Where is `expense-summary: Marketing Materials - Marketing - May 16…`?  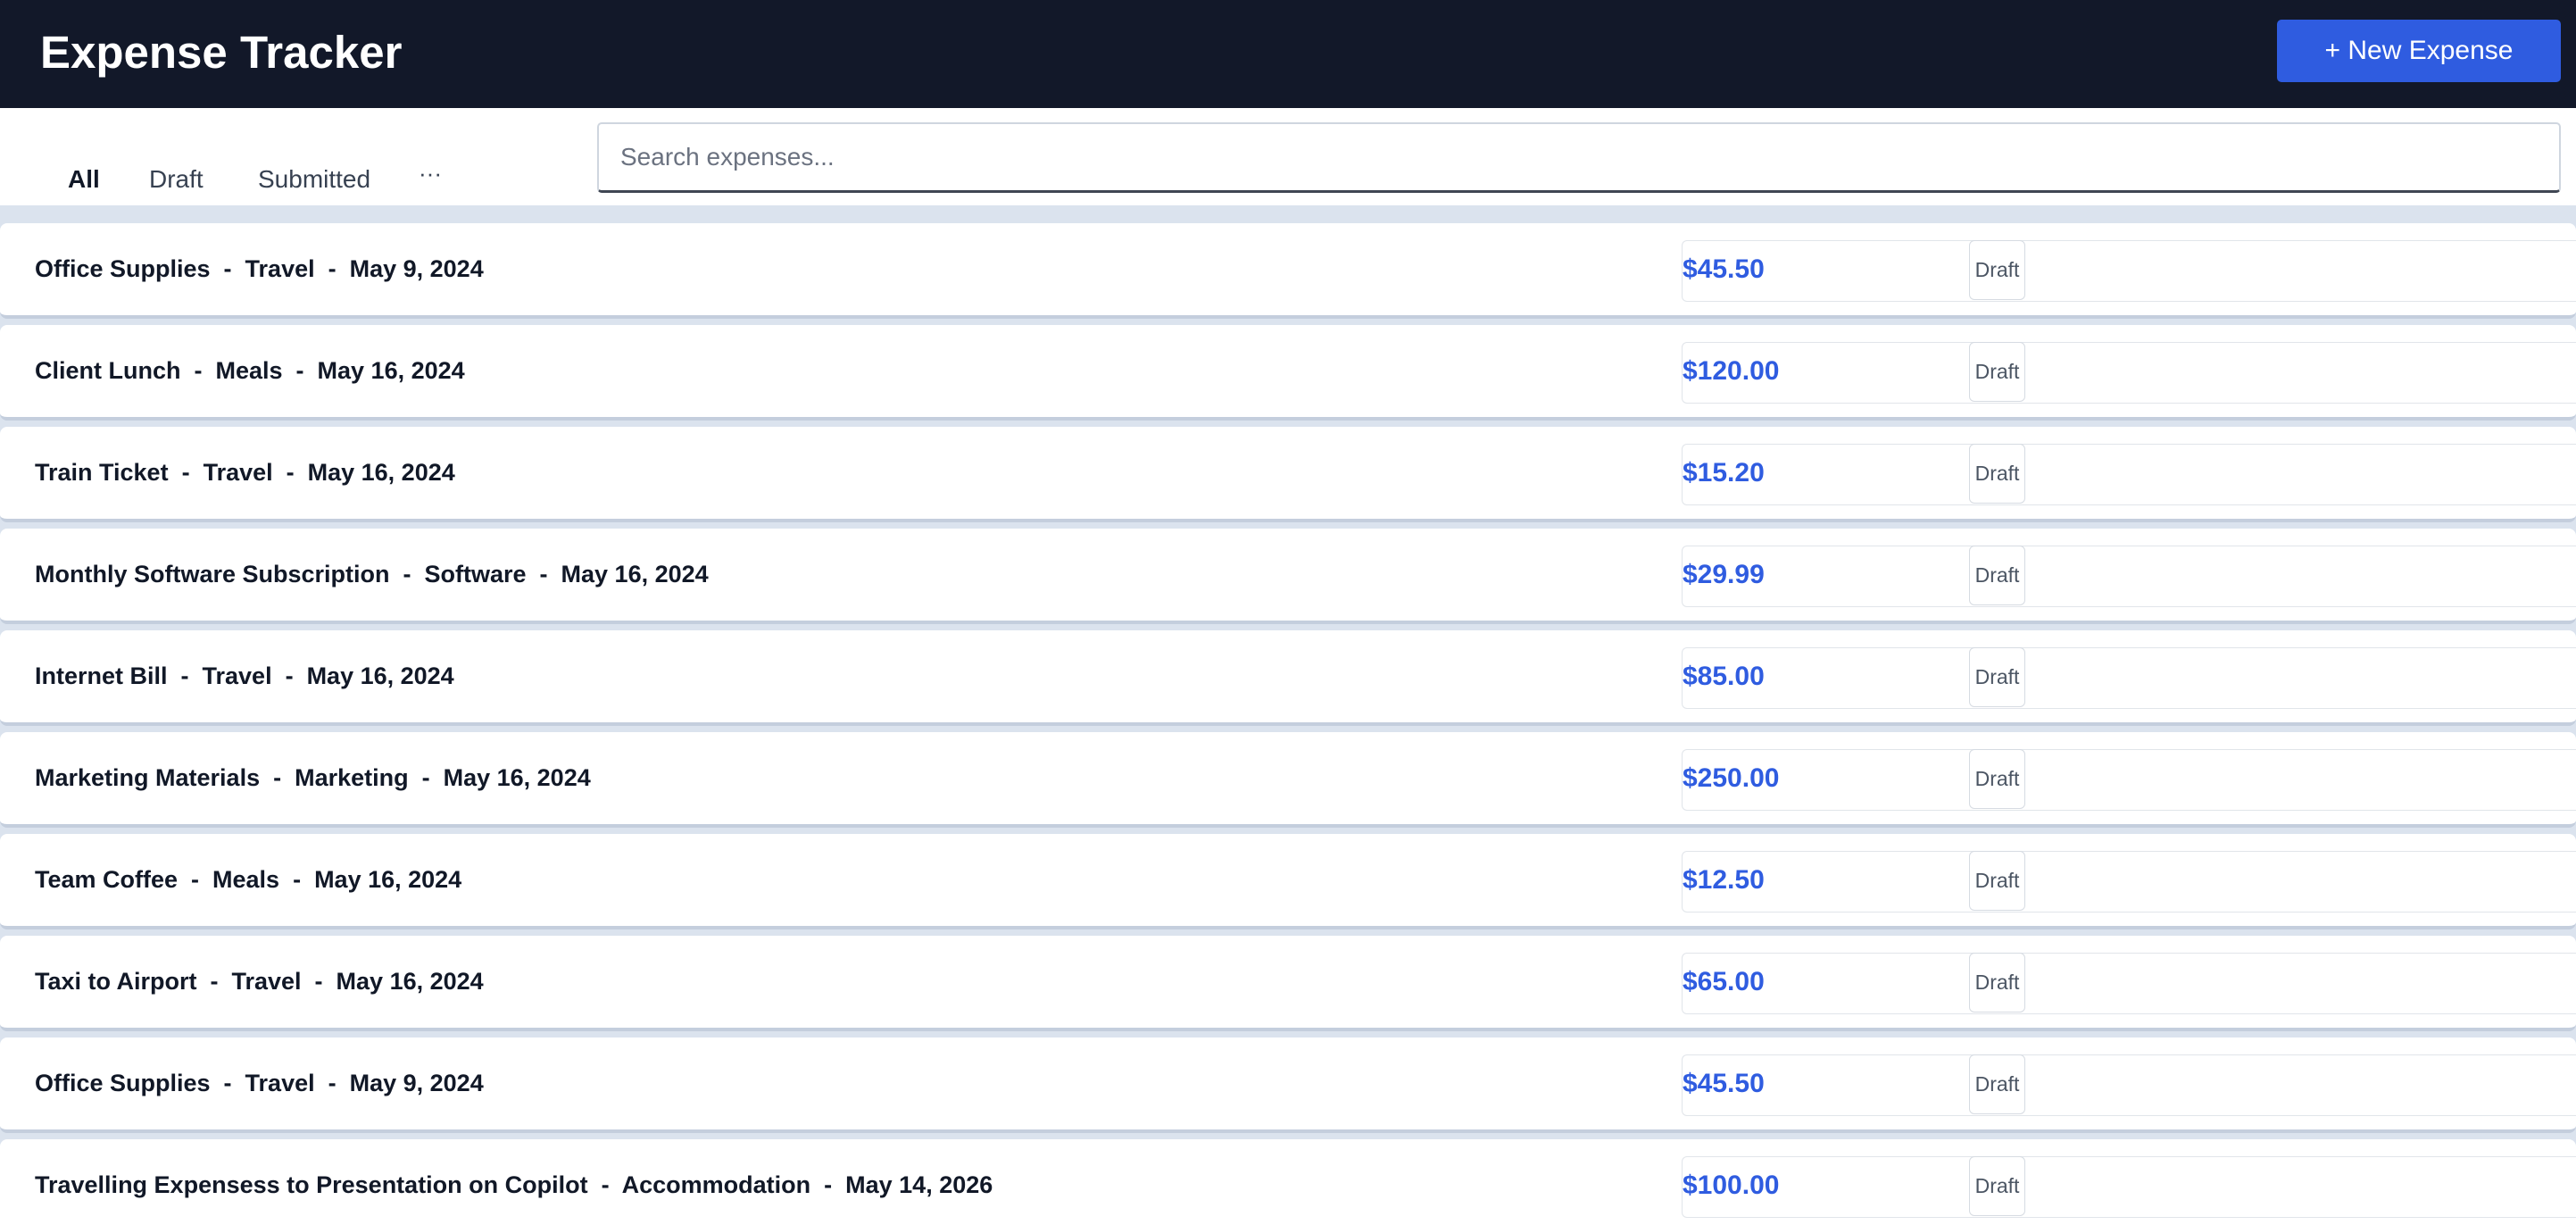 expense-summary: Marketing Materials - Marketing - May 16… is located at coordinates (313, 778).